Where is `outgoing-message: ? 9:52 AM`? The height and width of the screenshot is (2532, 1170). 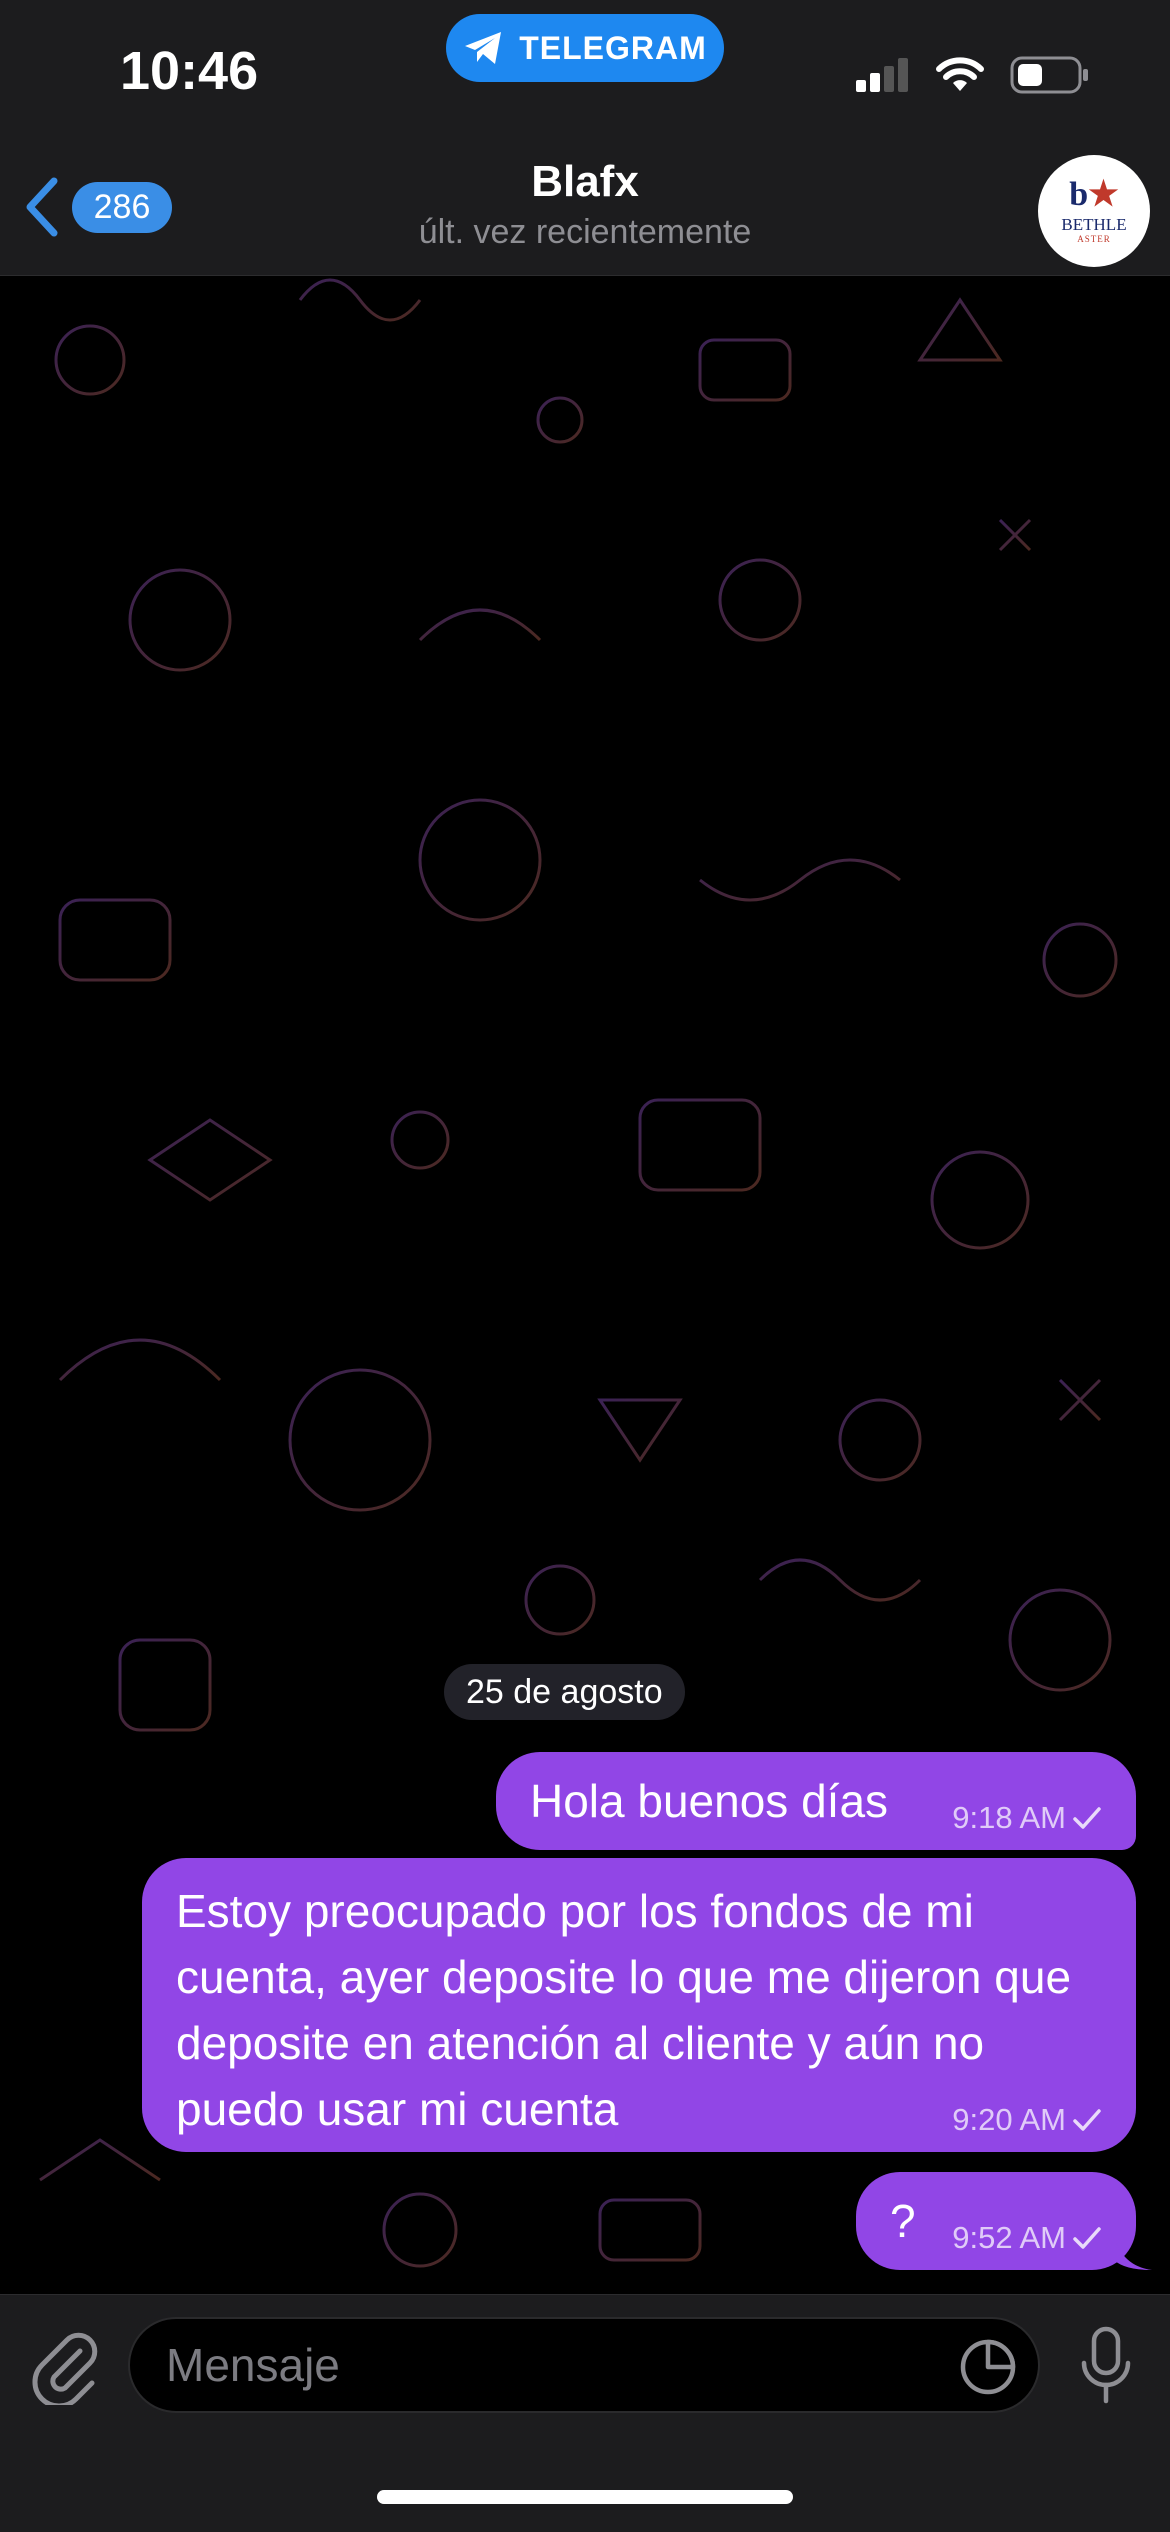
outgoing-message: ? 9:52 AM is located at coordinates (1004, 2221).